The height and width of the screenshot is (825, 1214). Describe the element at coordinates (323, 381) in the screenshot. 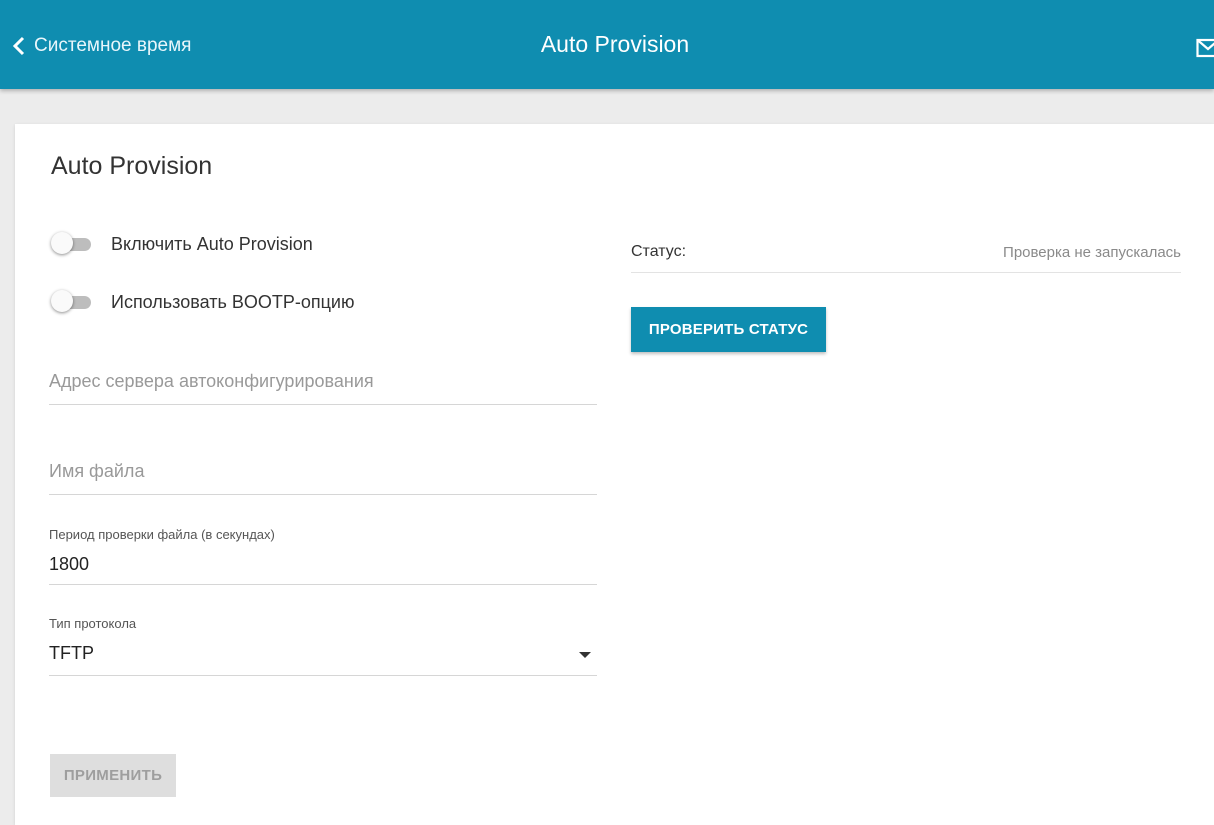

I see `server-address-input` at that location.